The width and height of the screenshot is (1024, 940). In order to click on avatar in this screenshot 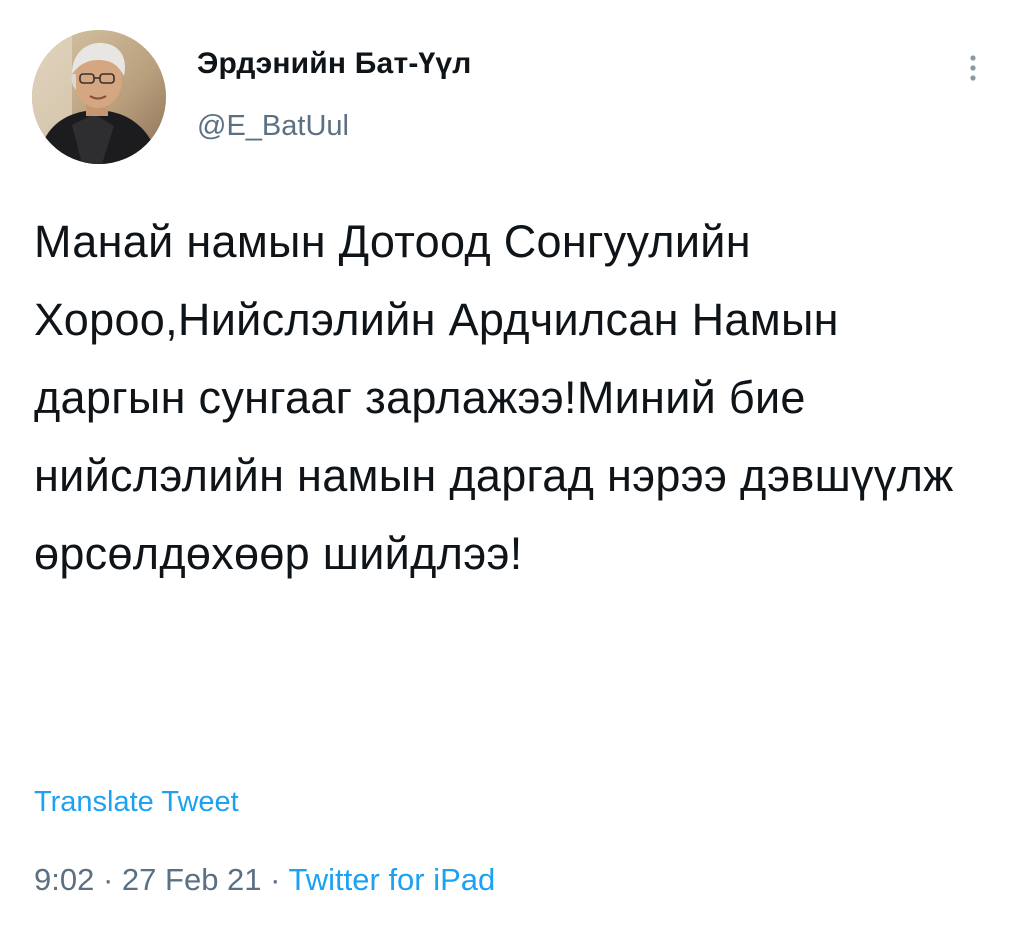, I will do `click(99, 97)`.